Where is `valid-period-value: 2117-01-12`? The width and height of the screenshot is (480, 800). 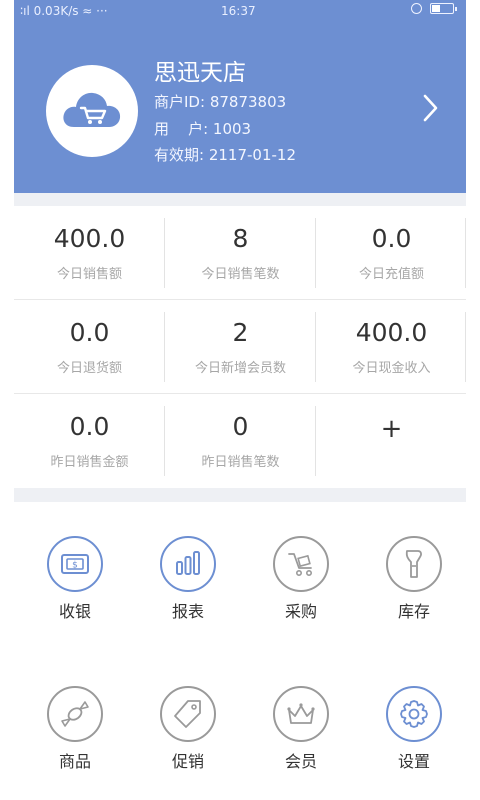 valid-period-value: 2117-01-12 is located at coordinates (252, 155).